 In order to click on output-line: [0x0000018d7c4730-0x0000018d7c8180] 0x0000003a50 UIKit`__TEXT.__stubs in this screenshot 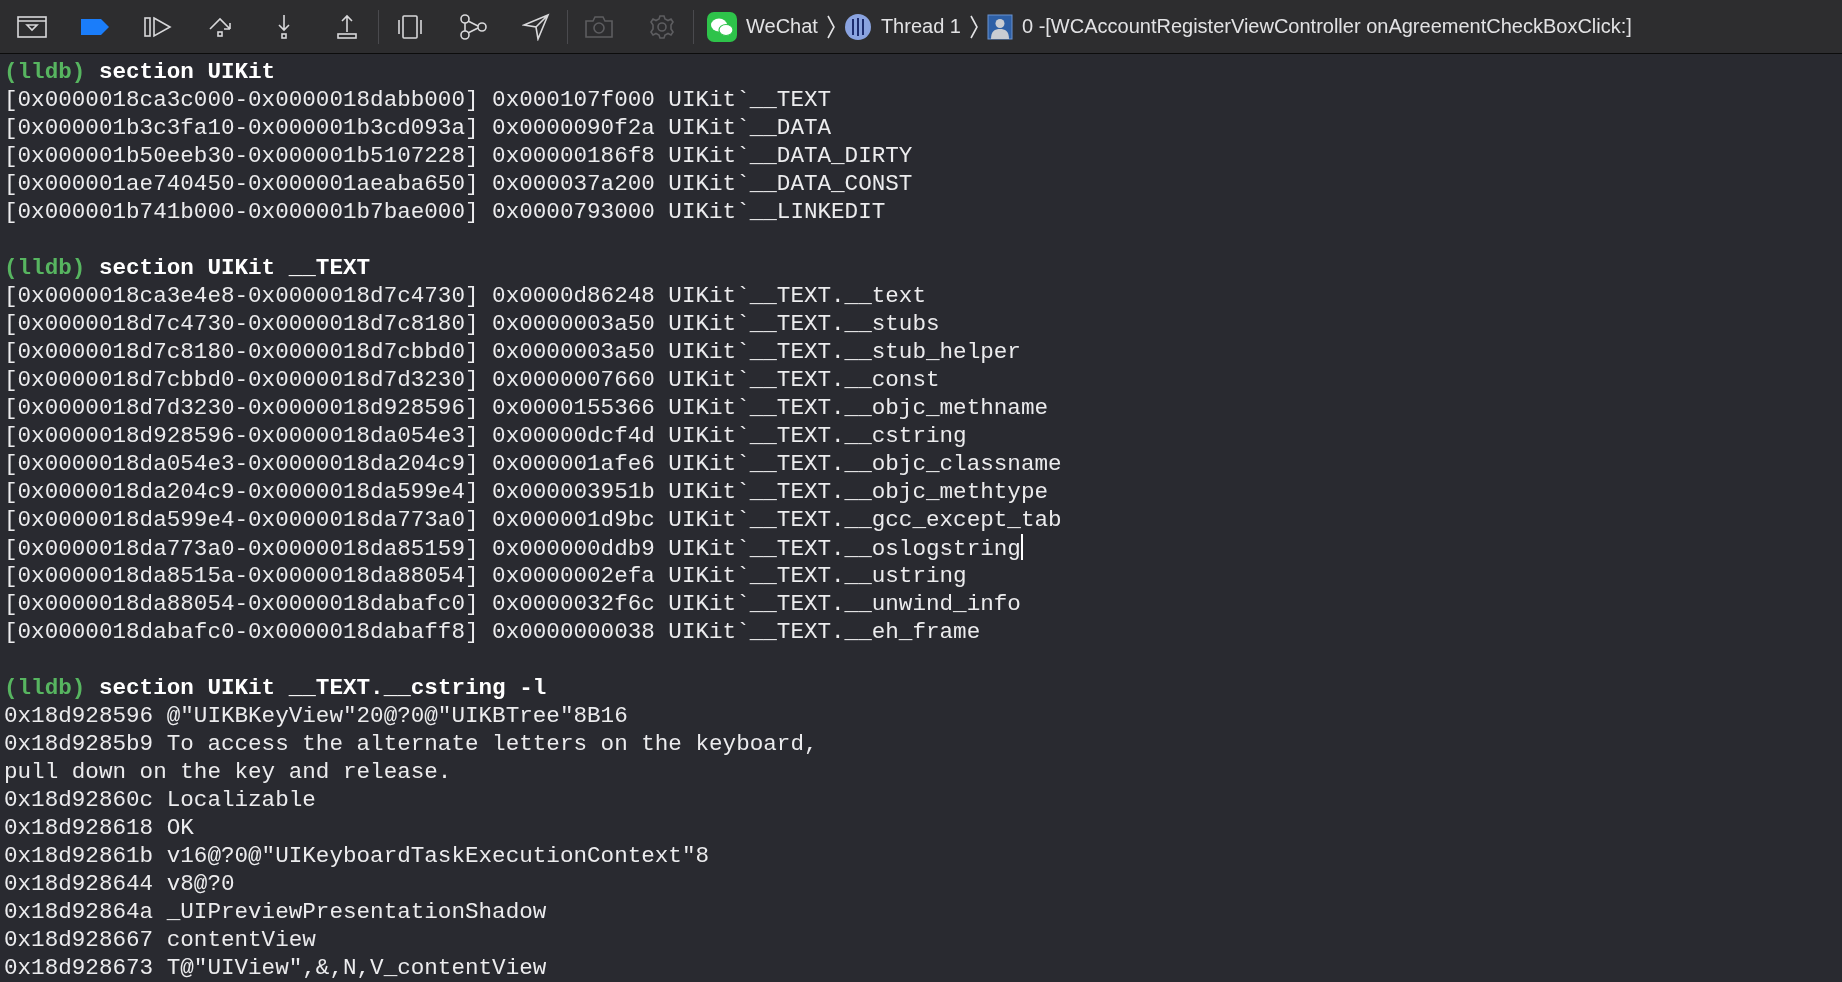, I will do `click(472, 324)`.